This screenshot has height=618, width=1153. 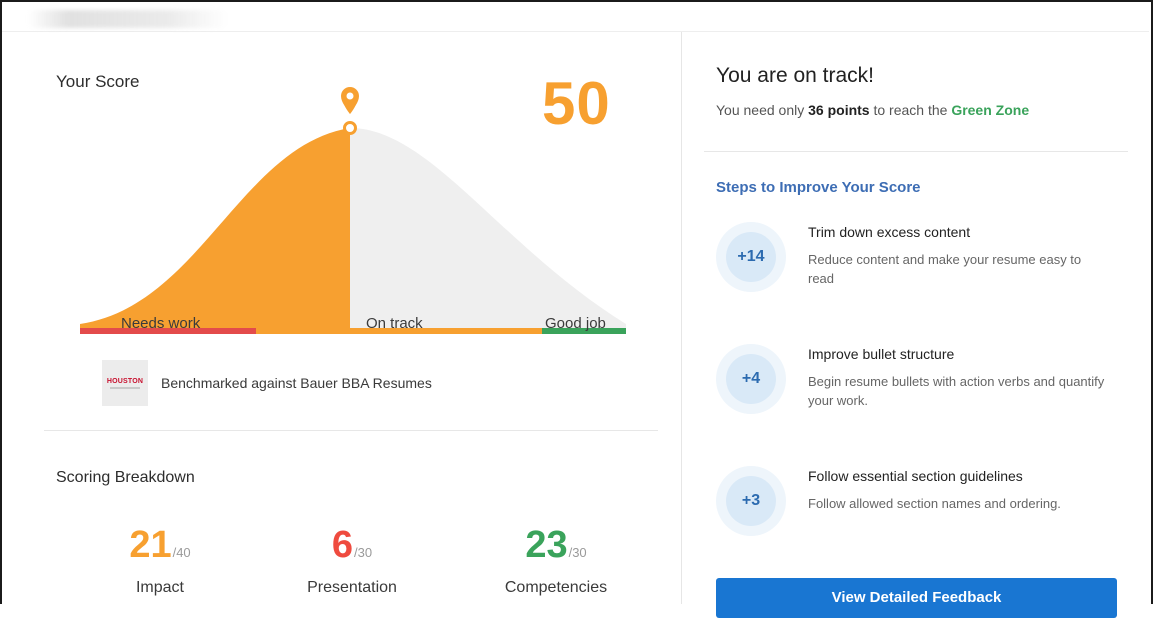 I want to click on metric-presentation: 6/30 Presentation, so click(x=352, y=560).